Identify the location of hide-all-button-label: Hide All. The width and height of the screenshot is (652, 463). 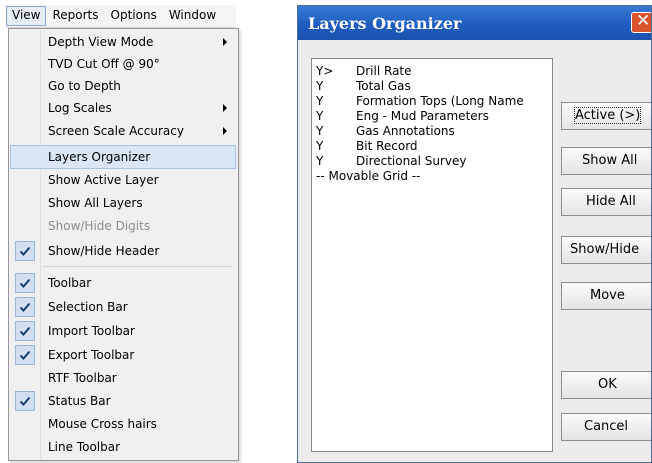
(611, 201).